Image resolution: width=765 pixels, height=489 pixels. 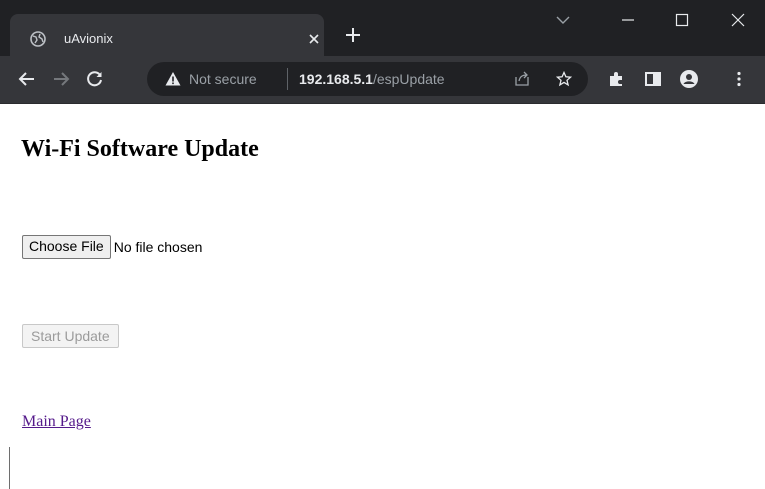 What do you see at coordinates (95, 79) in the screenshot?
I see `reload-icon` at bounding box center [95, 79].